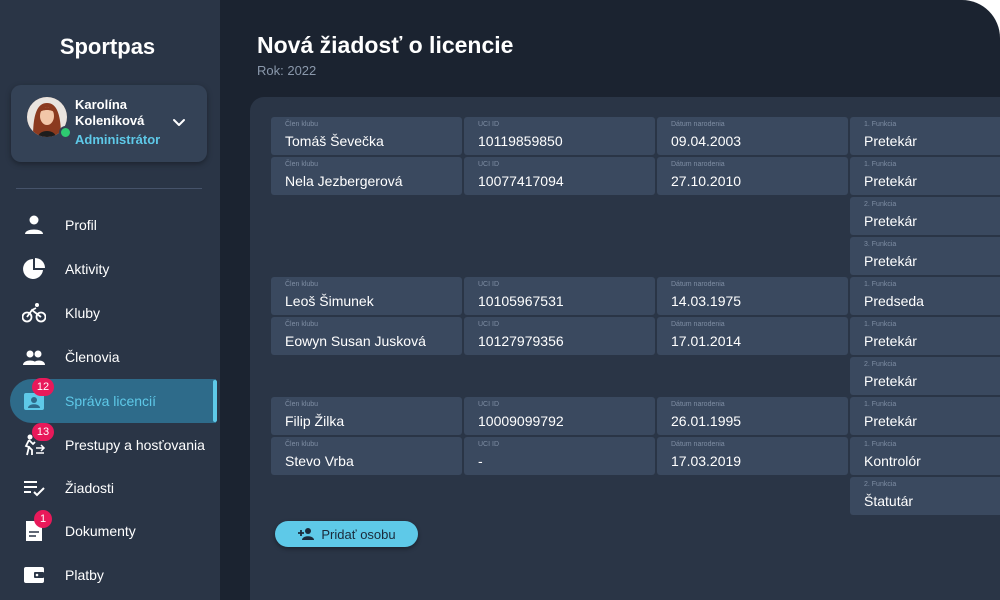  What do you see at coordinates (109, 123) in the screenshot?
I see `user-card: Karolína Koleníková Administrátor` at bounding box center [109, 123].